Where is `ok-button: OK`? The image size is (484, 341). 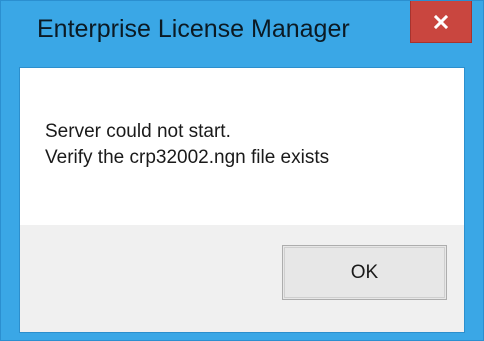
ok-button: OK is located at coordinates (364, 272).